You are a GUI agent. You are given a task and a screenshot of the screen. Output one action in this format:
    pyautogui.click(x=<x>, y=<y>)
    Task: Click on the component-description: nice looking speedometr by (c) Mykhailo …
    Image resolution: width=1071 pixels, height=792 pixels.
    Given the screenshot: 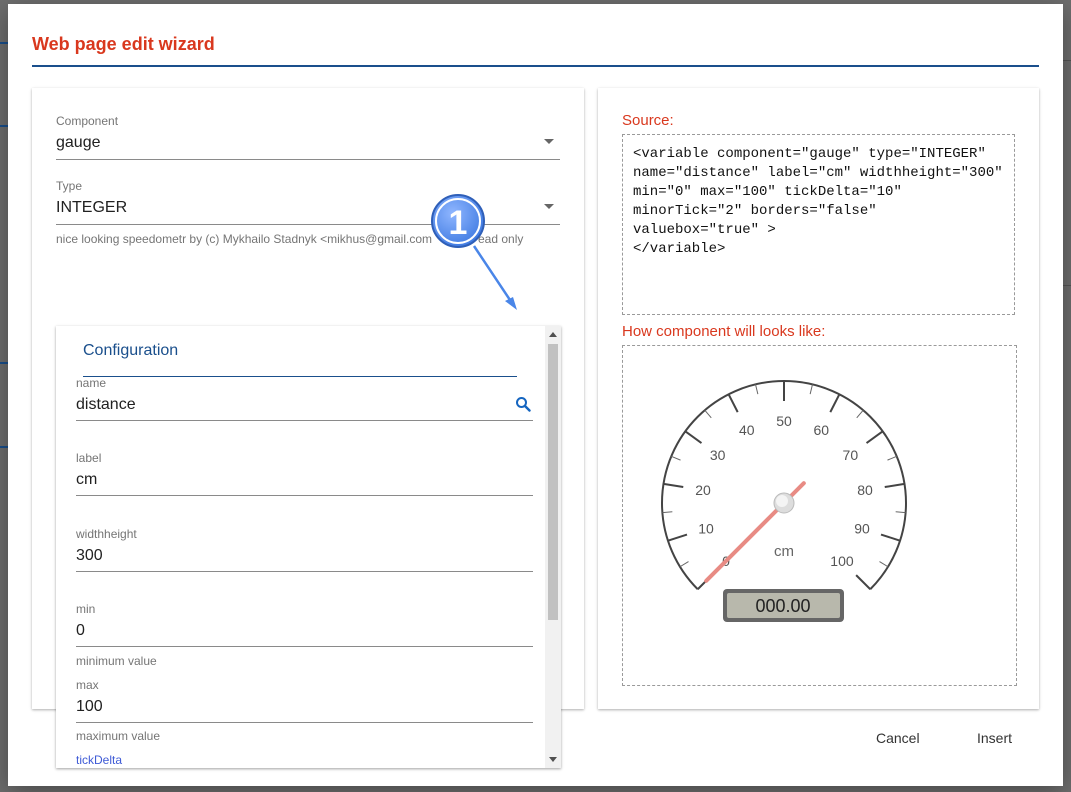 What is the action you would take?
    pyautogui.click(x=244, y=239)
    